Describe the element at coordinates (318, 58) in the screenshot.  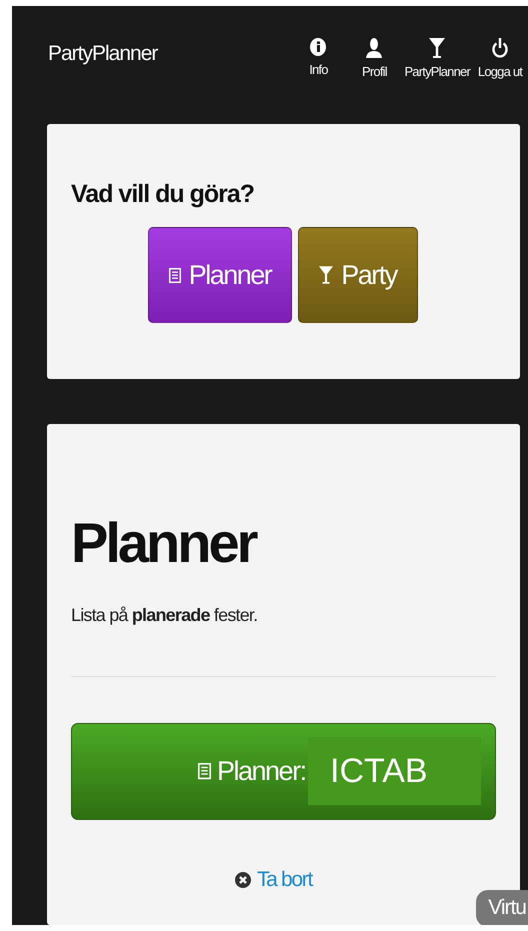
I see `nav-link: Info` at that location.